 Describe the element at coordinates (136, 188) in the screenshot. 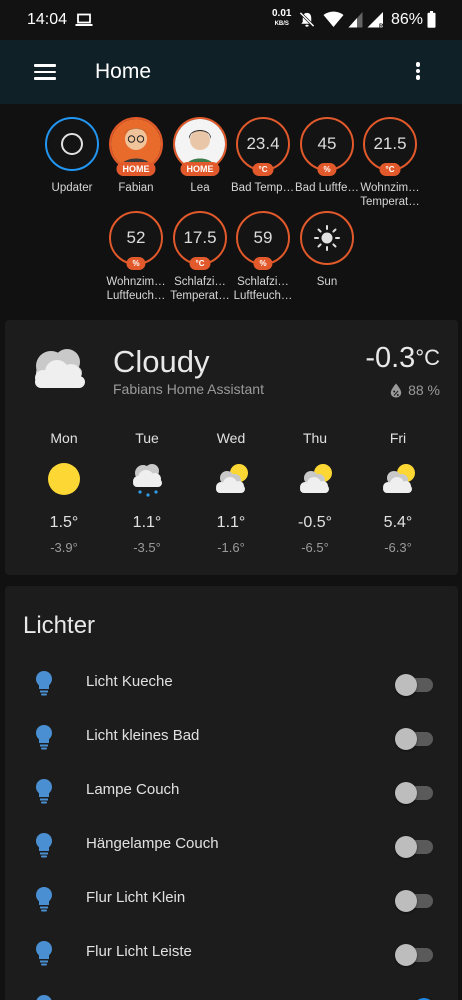

I see `badge-label: Fabian` at that location.